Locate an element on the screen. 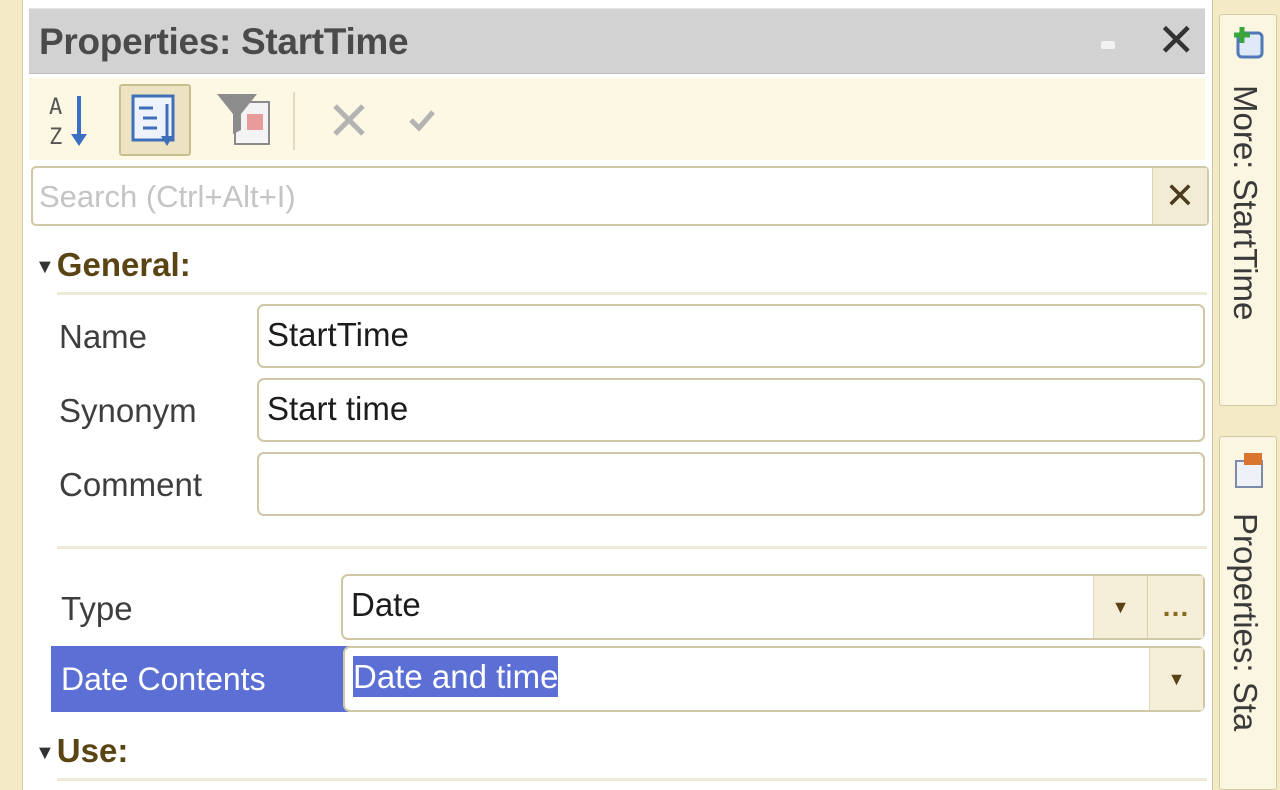 The image size is (1280, 790). filter-icon is located at coordinates (245, 120).